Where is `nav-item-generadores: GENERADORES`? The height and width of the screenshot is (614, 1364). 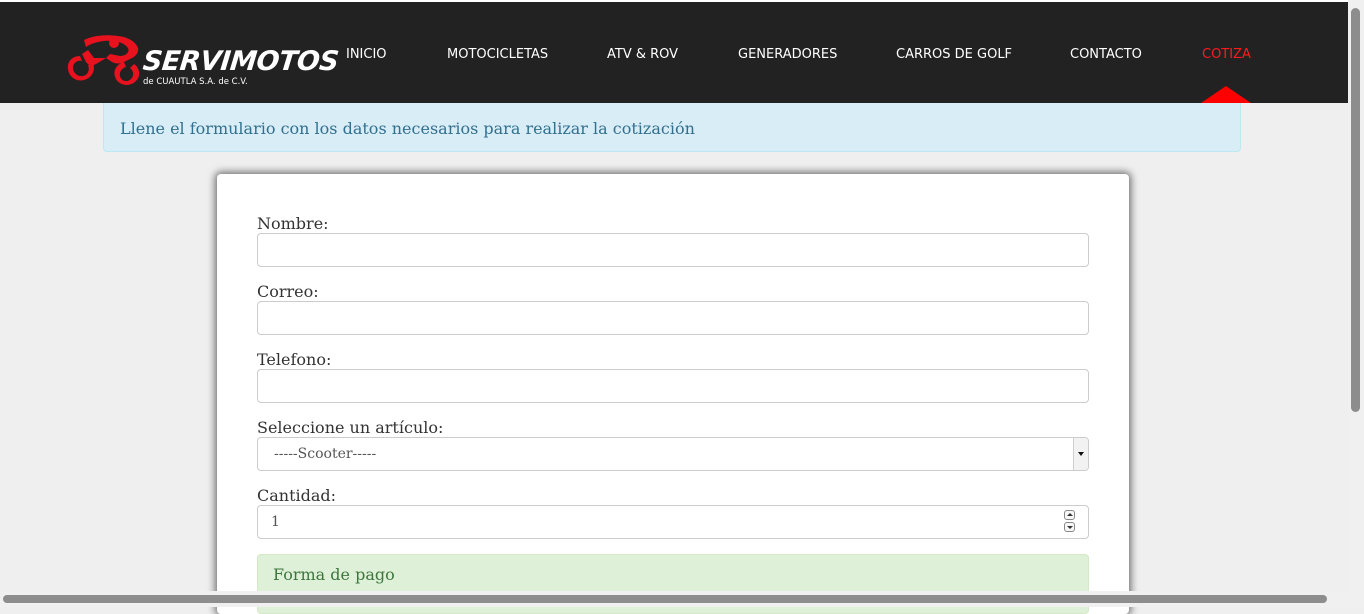 nav-item-generadores: GENERADORES is located at coordinates (787, 55).